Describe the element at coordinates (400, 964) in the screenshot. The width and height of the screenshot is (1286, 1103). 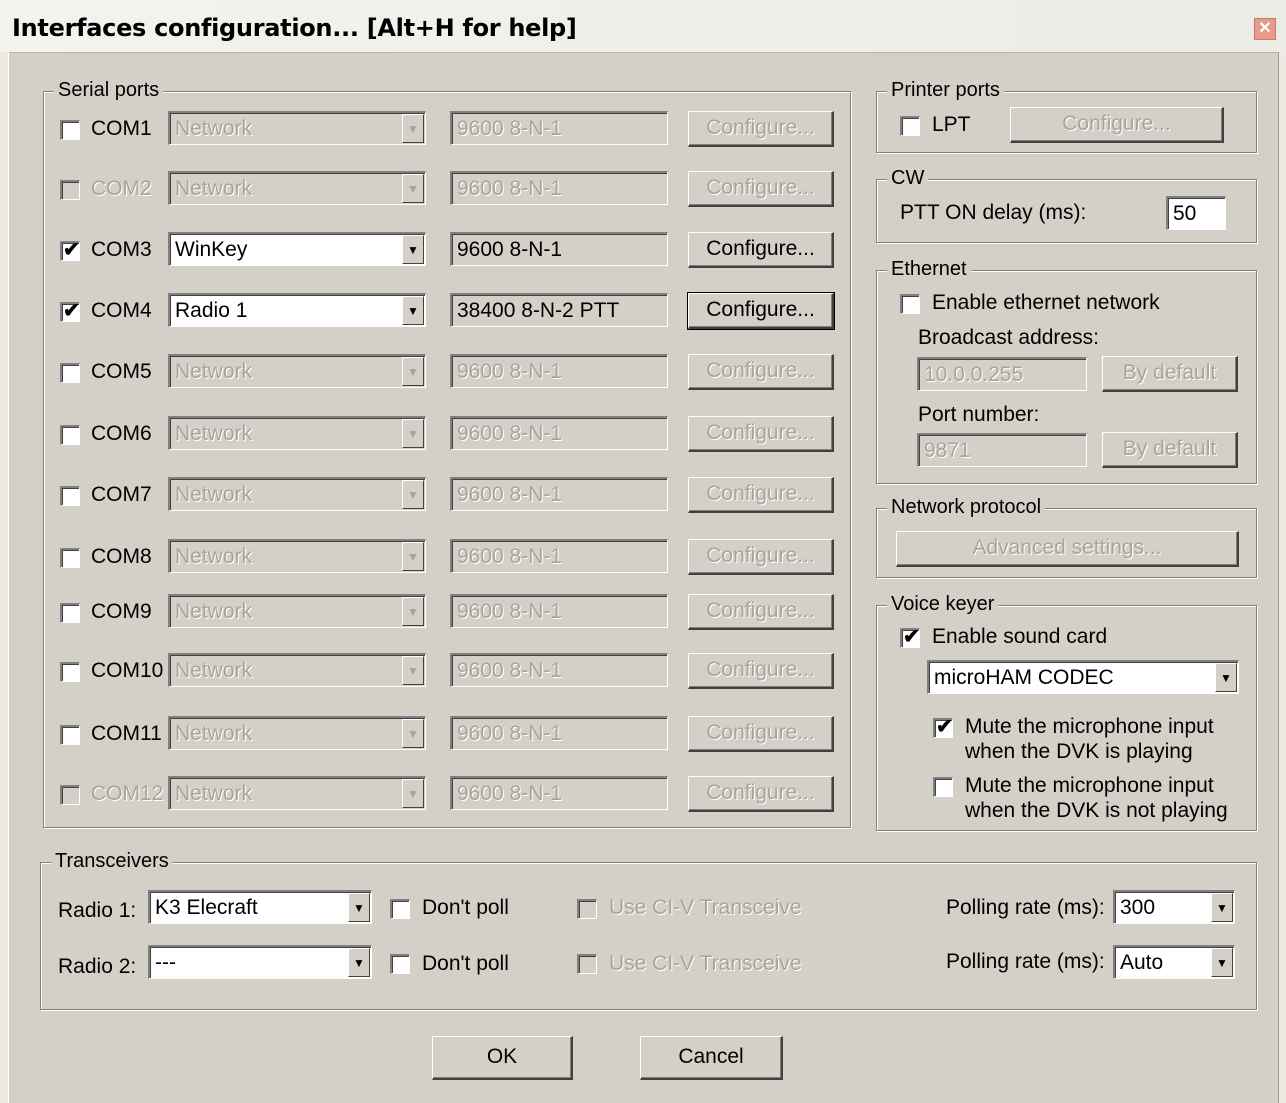
I see `radio-2-dont-poll-checkbox` at that location.